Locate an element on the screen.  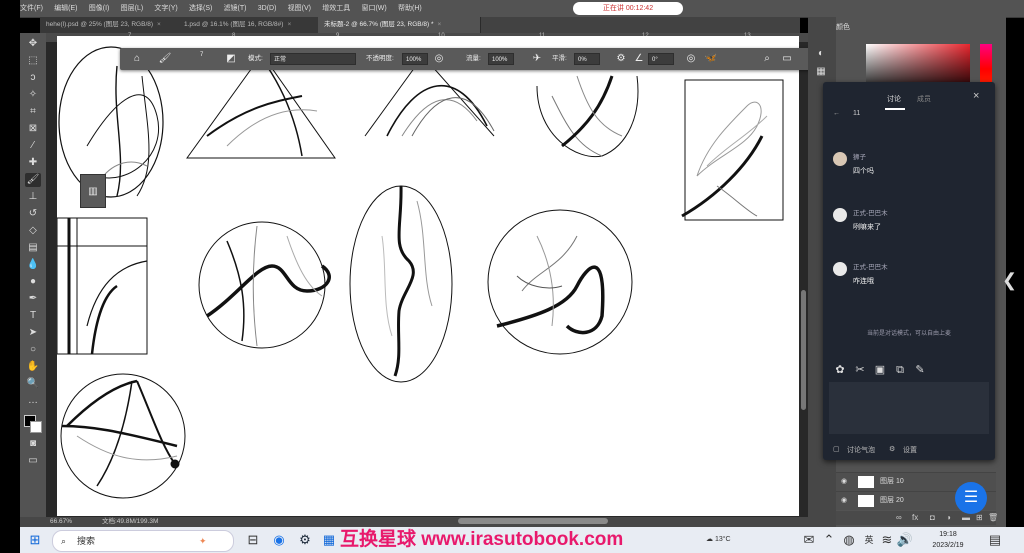
menu-layer: 图层(L) is located at coordinates (132, 8).